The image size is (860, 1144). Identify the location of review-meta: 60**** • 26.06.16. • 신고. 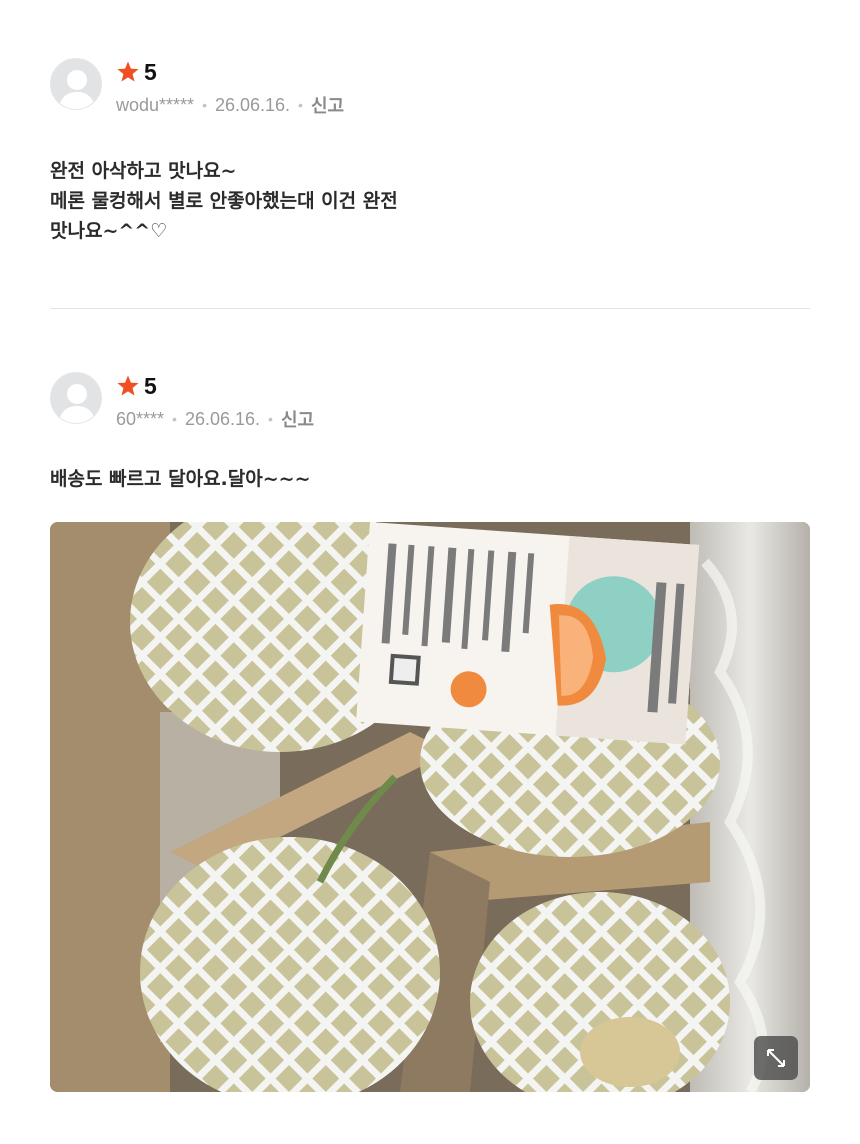
(215, 419).